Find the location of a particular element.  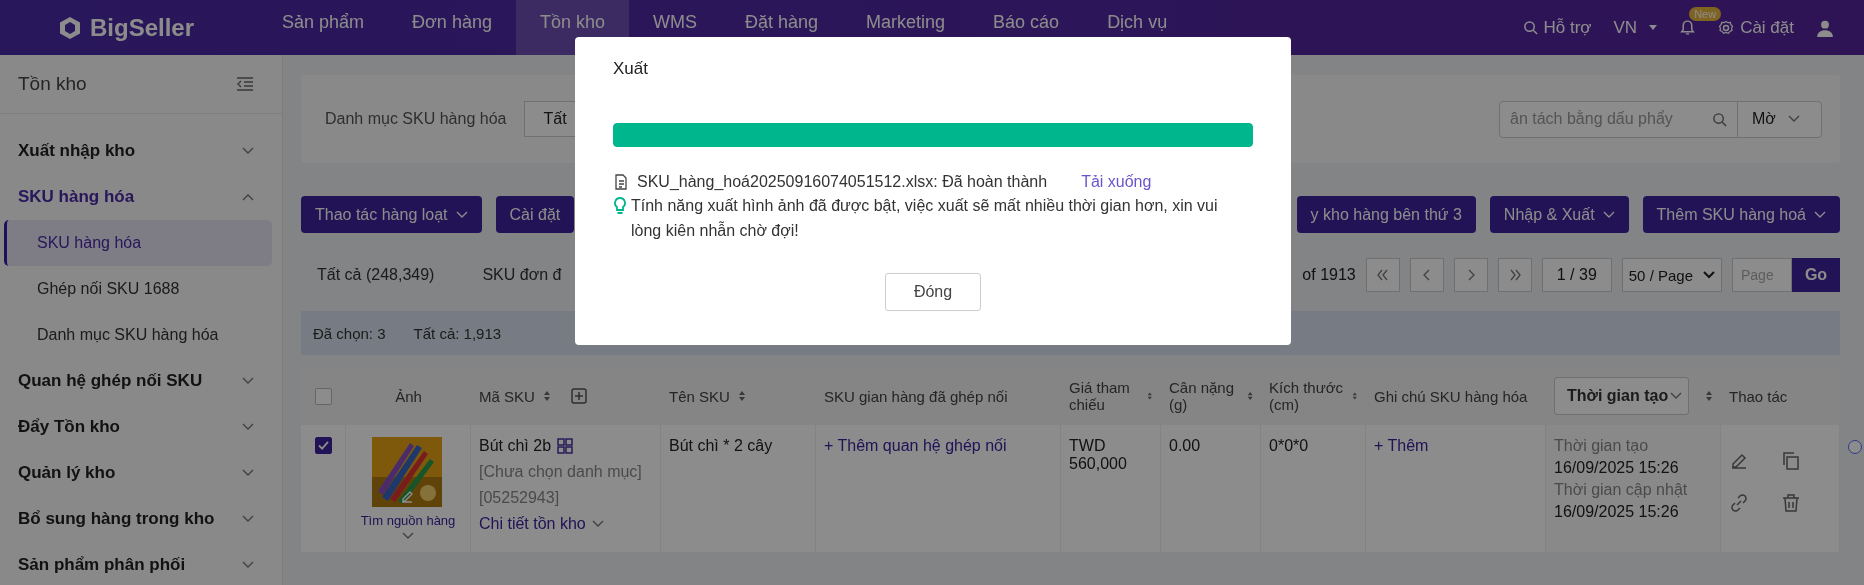

column-header: Cân nặng (g) is located at coordinates (1202, 396).